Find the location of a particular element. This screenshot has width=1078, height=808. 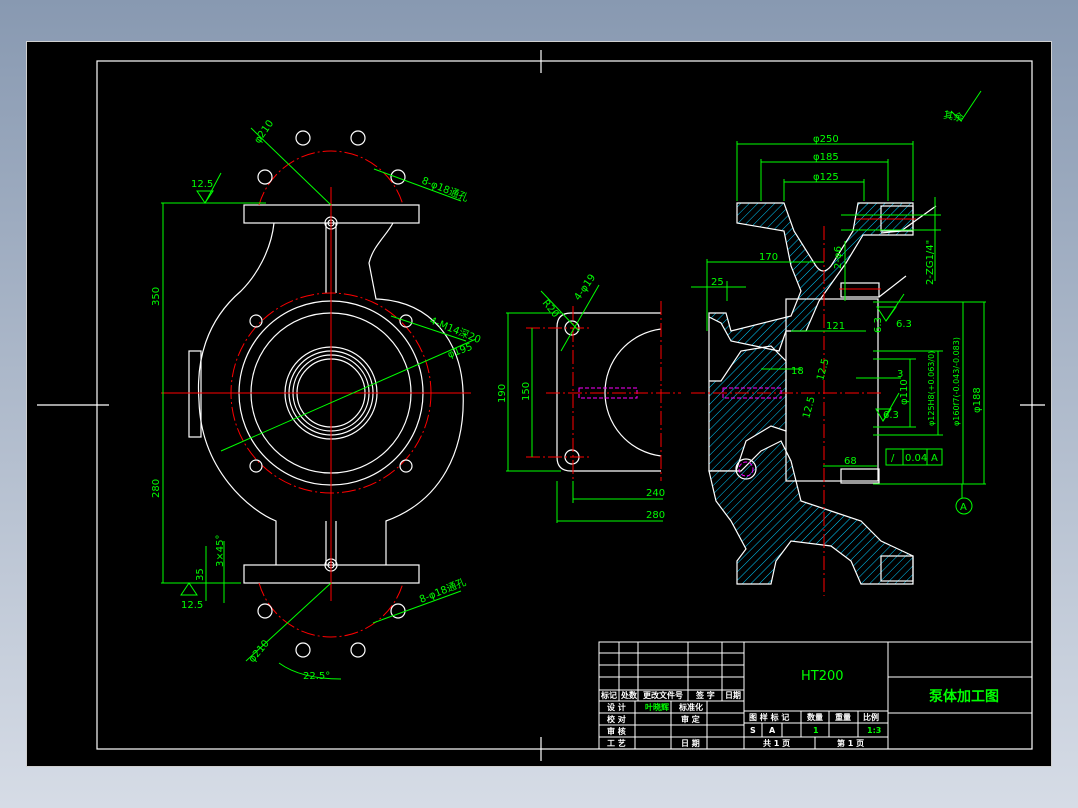

tolerance-value: 0.04 is located at coordinates (916, 458).